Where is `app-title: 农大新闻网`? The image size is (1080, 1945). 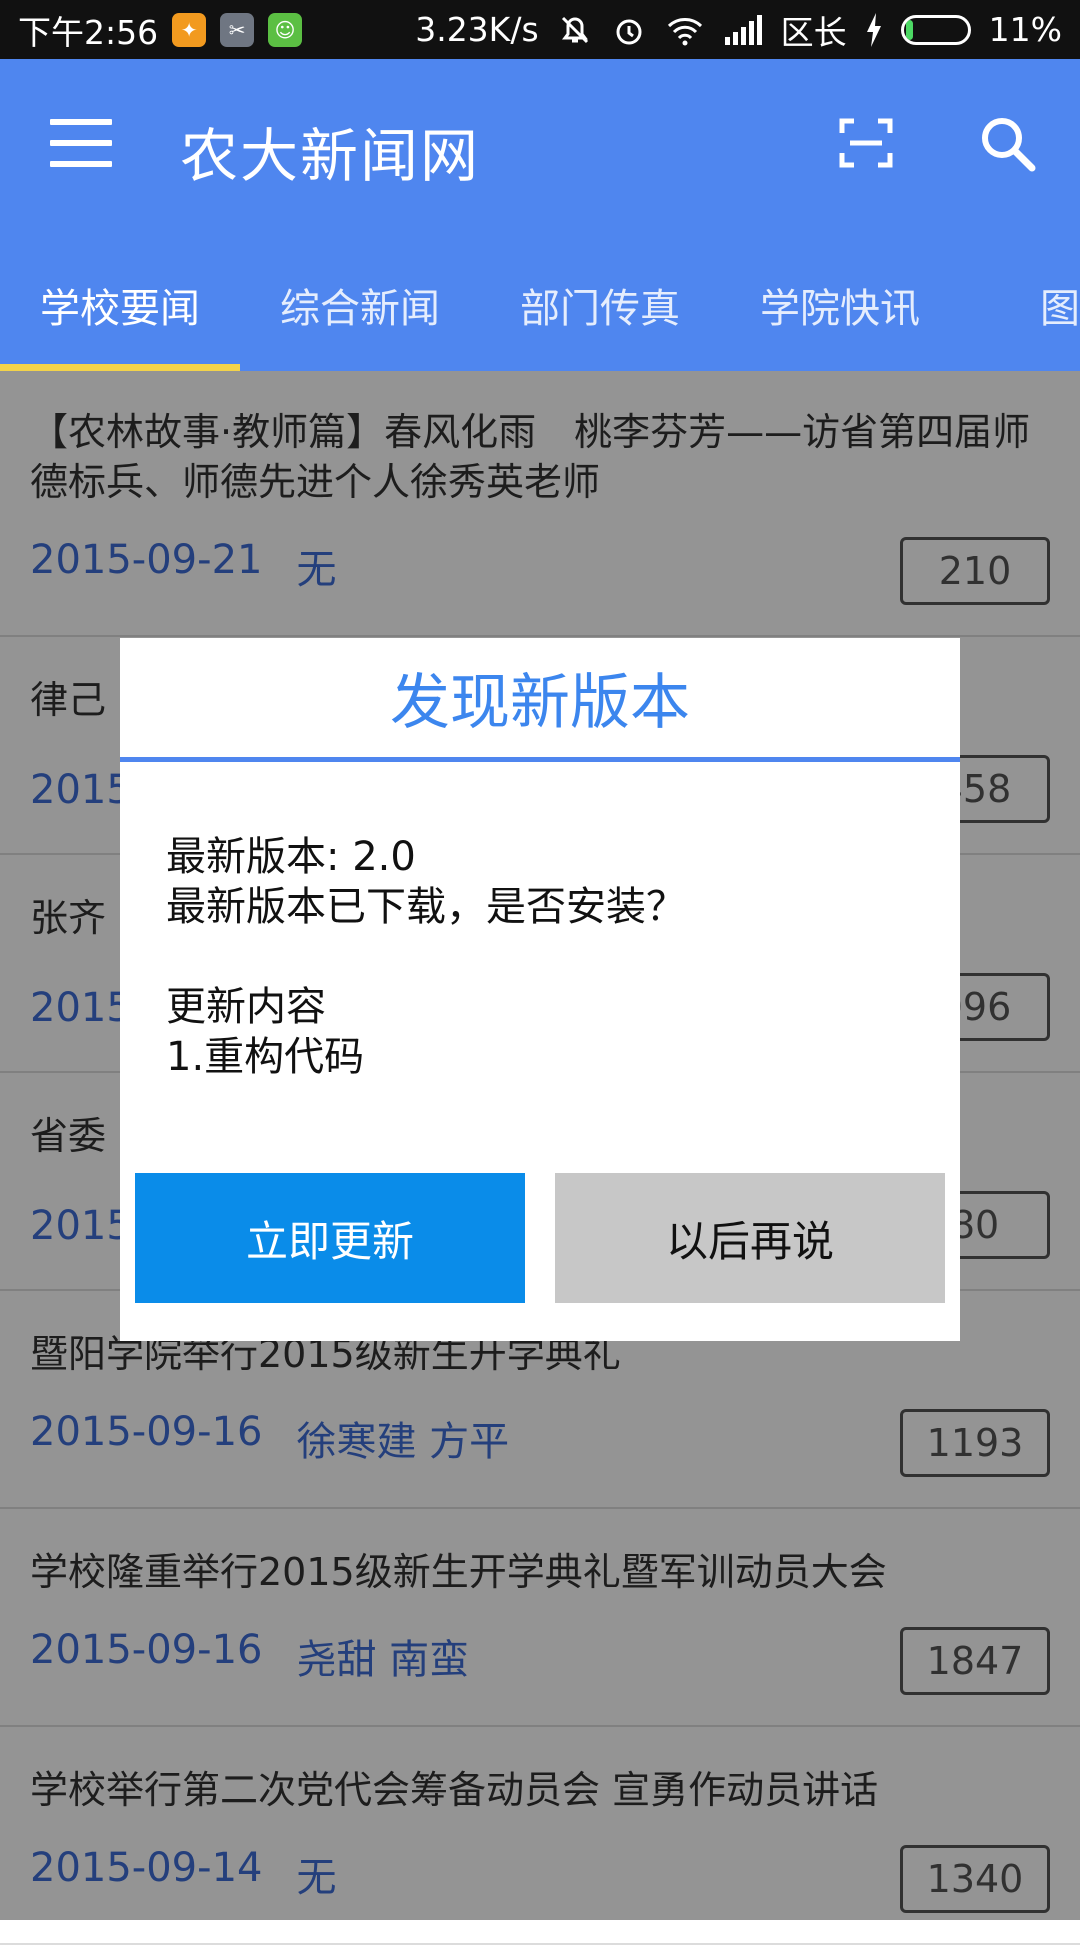
app-title: 农大新闻网 is located at coordinates (330, 156).